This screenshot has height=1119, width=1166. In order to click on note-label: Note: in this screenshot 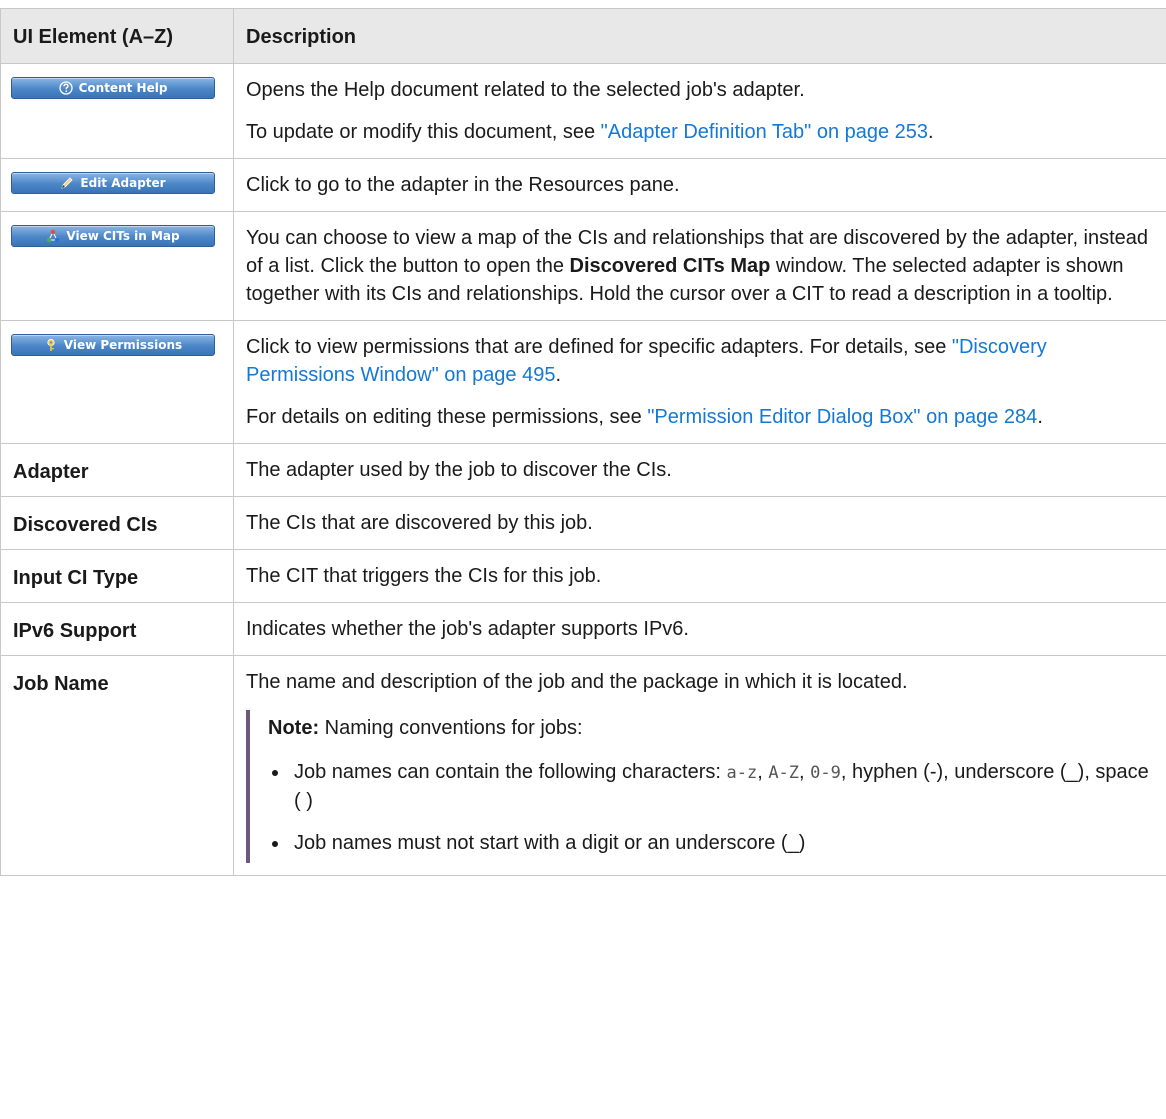, I will do `click(294, 728)`.